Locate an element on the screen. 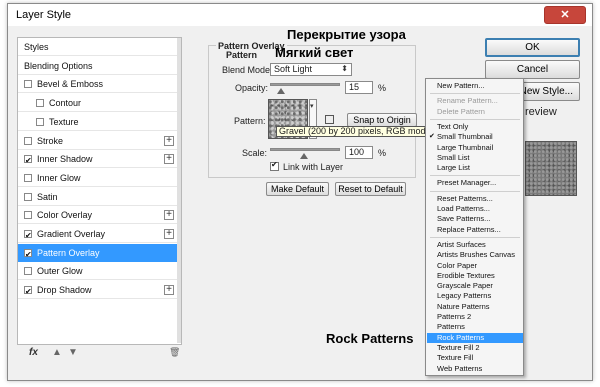 This screenshot has height=387, width=600. style-label: Outer Glow is located at coordinates (60, 271).